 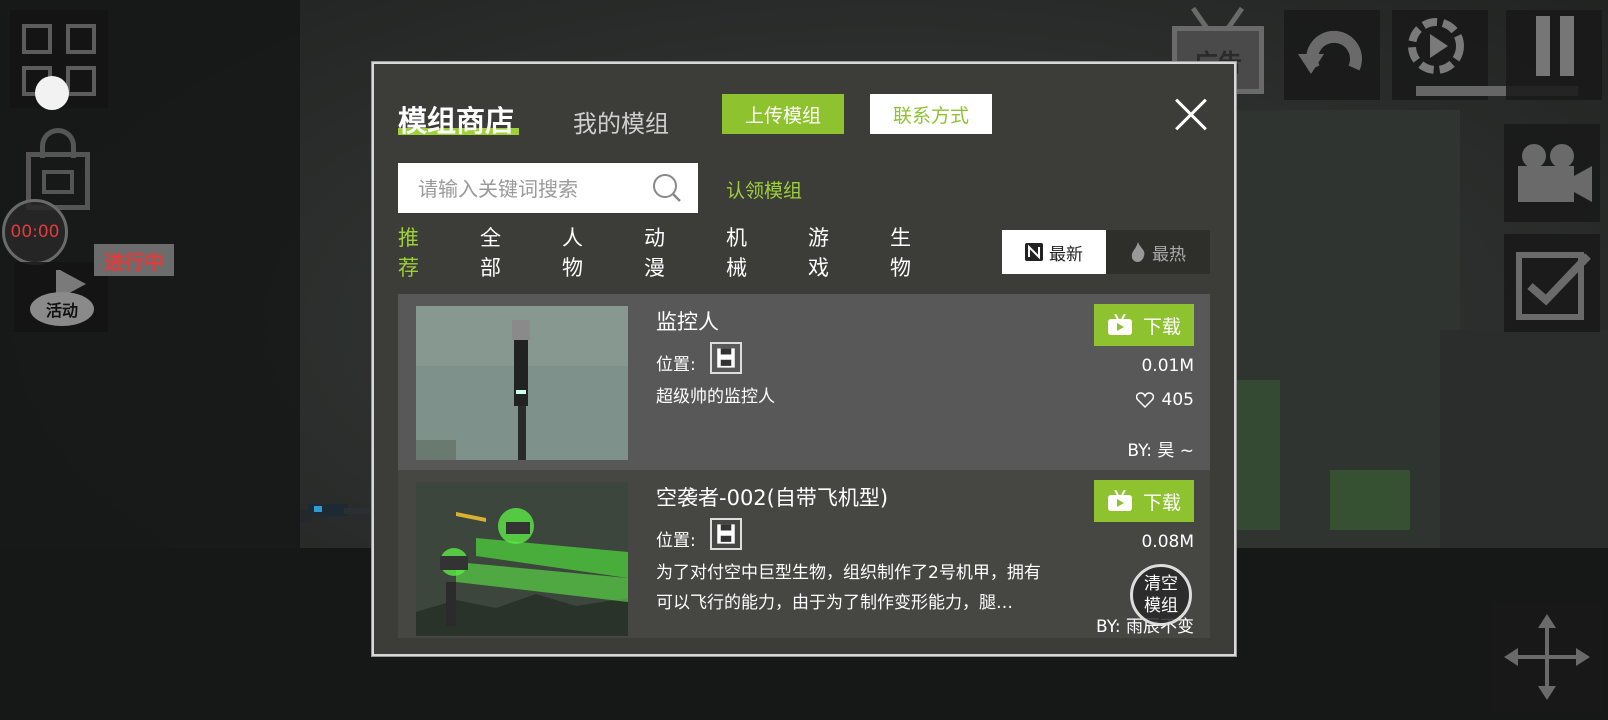 I want to click on new-icon, so click(x=1034, y=252).